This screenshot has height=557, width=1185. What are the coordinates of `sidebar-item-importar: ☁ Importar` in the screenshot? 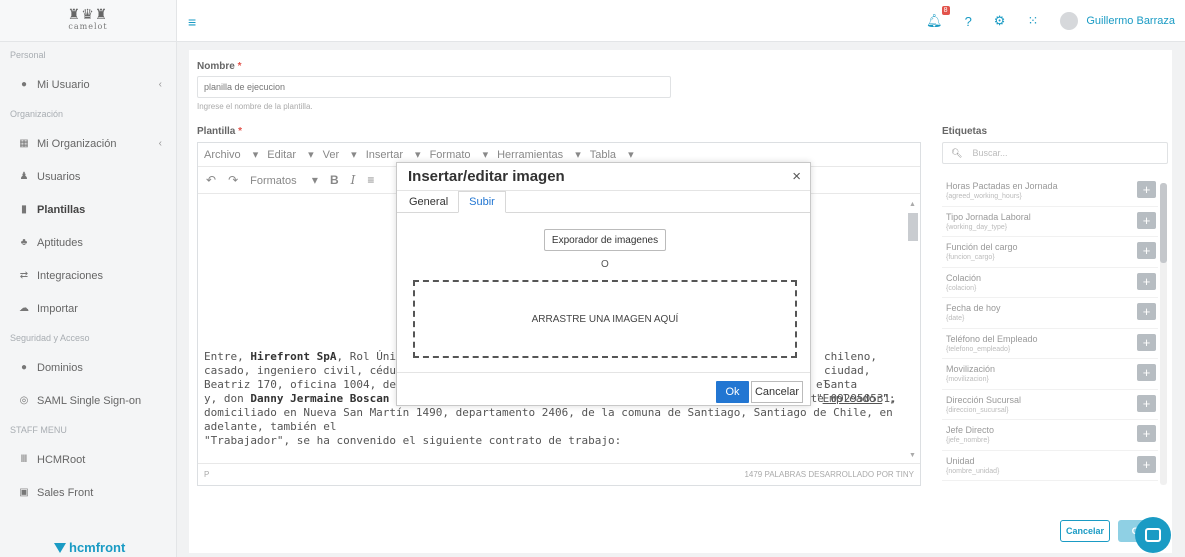 It's located at (88, 308).